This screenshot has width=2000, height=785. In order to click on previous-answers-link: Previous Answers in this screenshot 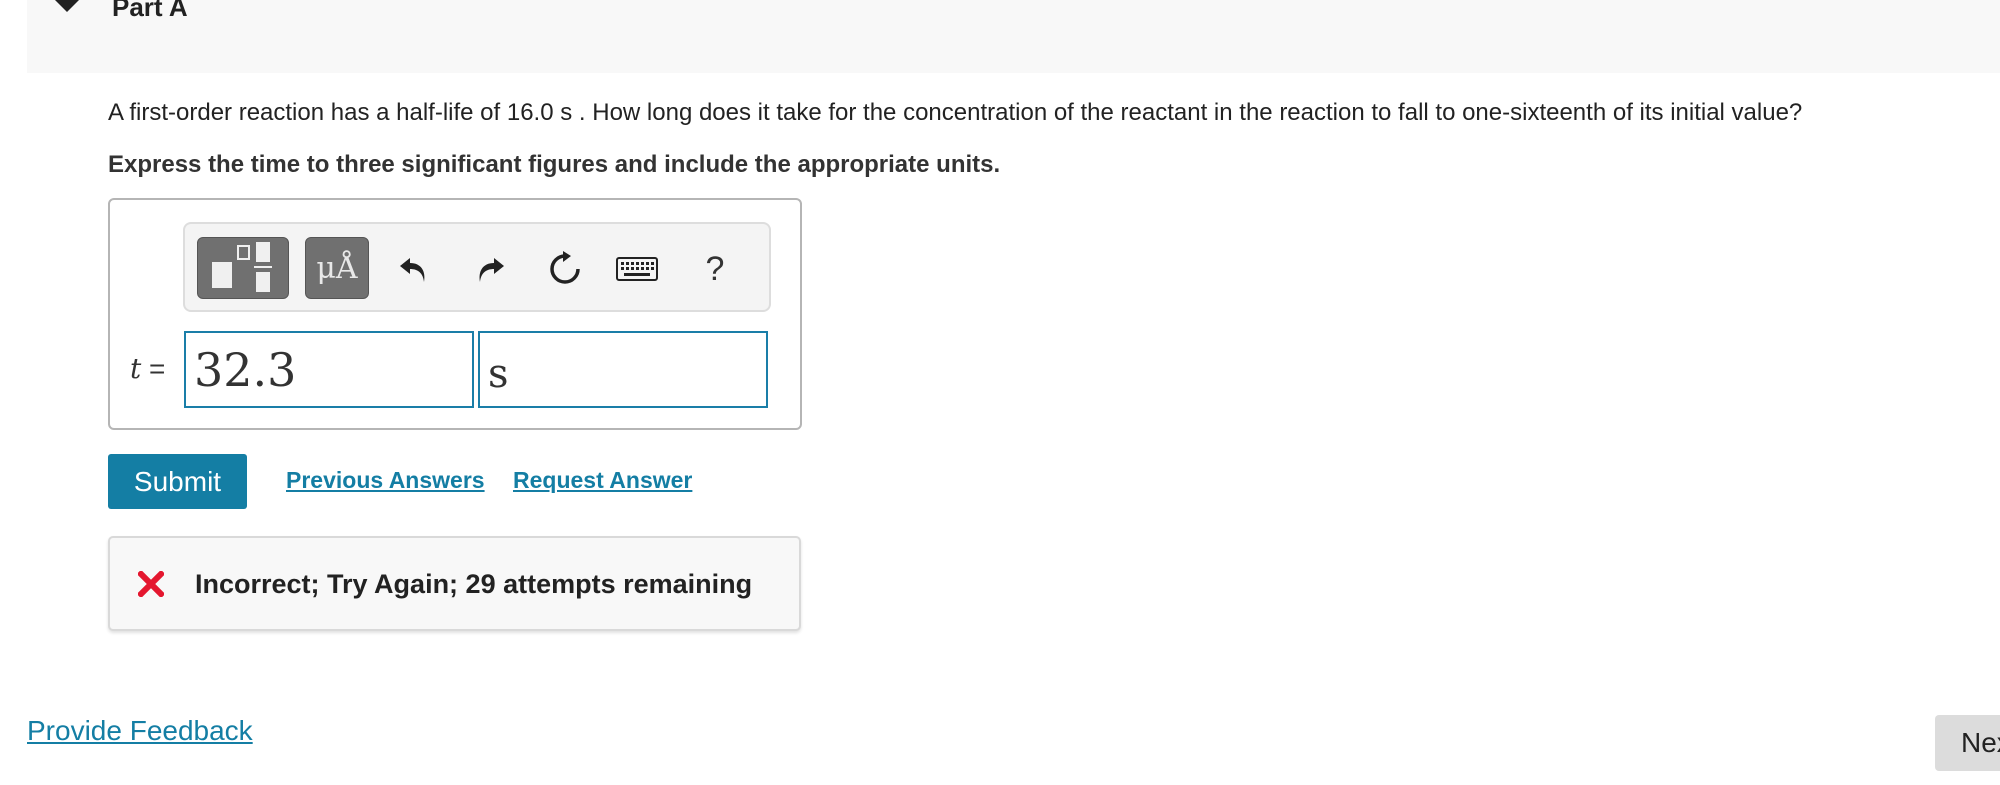, I will do `click(385, 480)`.